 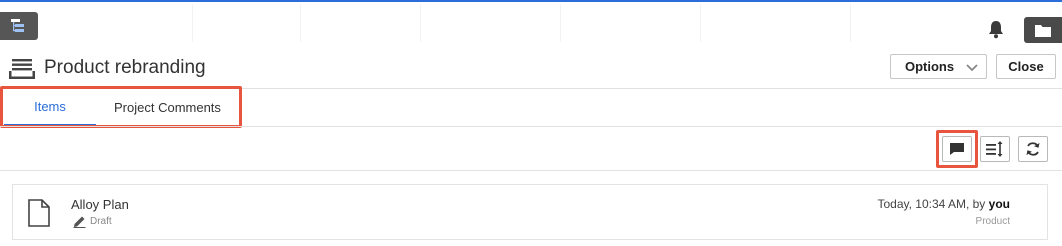 I want to click on tab-items: Items, so click(x=50, y=107).